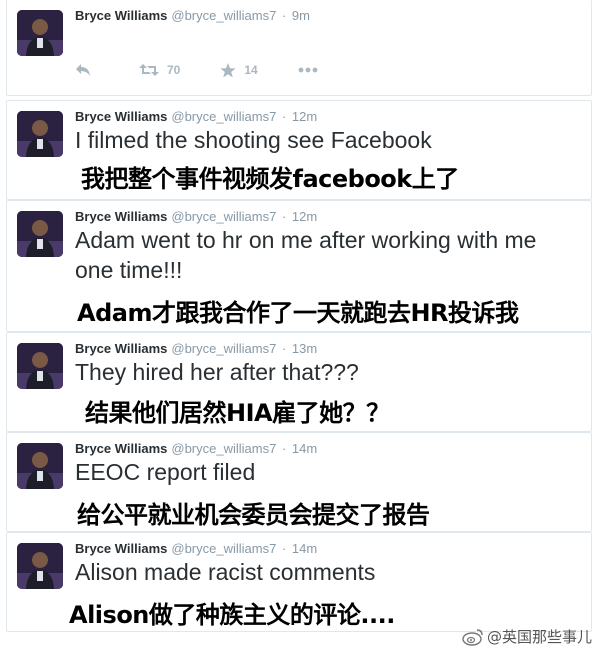  I want to click on translation-caption: 我把整个事件视频发facebook上了, so click(270, 179).